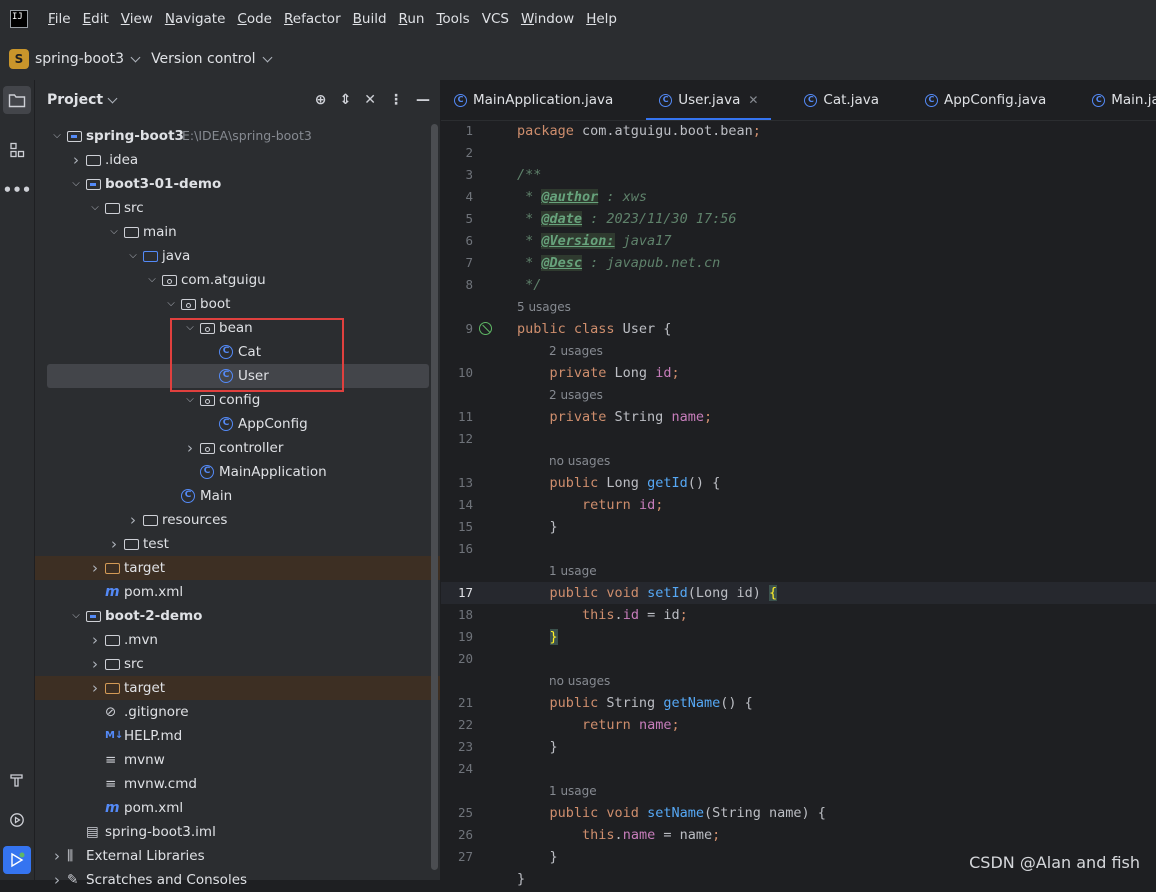 The height and width of the screenshot is (892, 1156). Describe the element at coordinates (17, 860) in the screenshot. I see `run-tool-button` at that location.